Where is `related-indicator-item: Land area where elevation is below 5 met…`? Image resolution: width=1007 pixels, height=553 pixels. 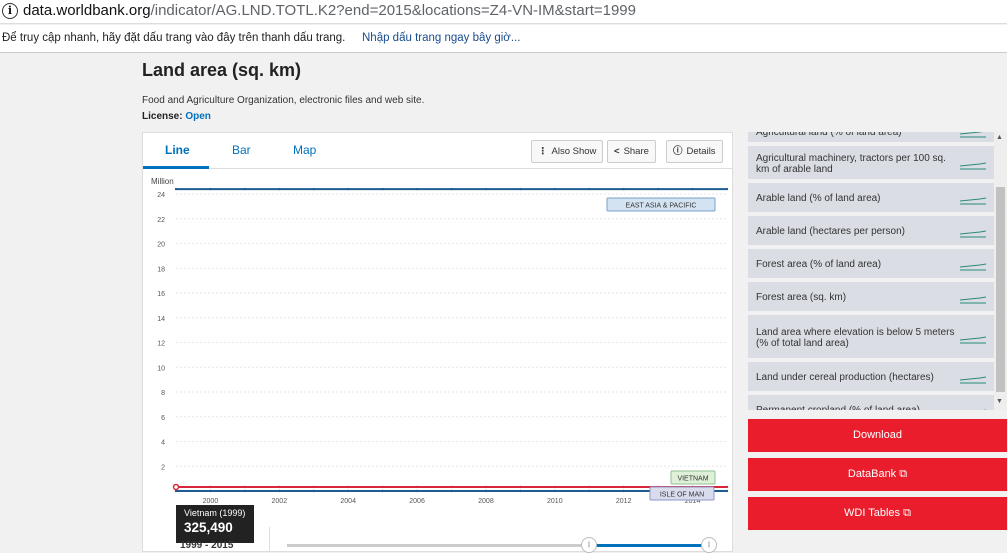
related-indicator-item: Land area where elevation is below 5 met… is located at coordinates (871, 337).